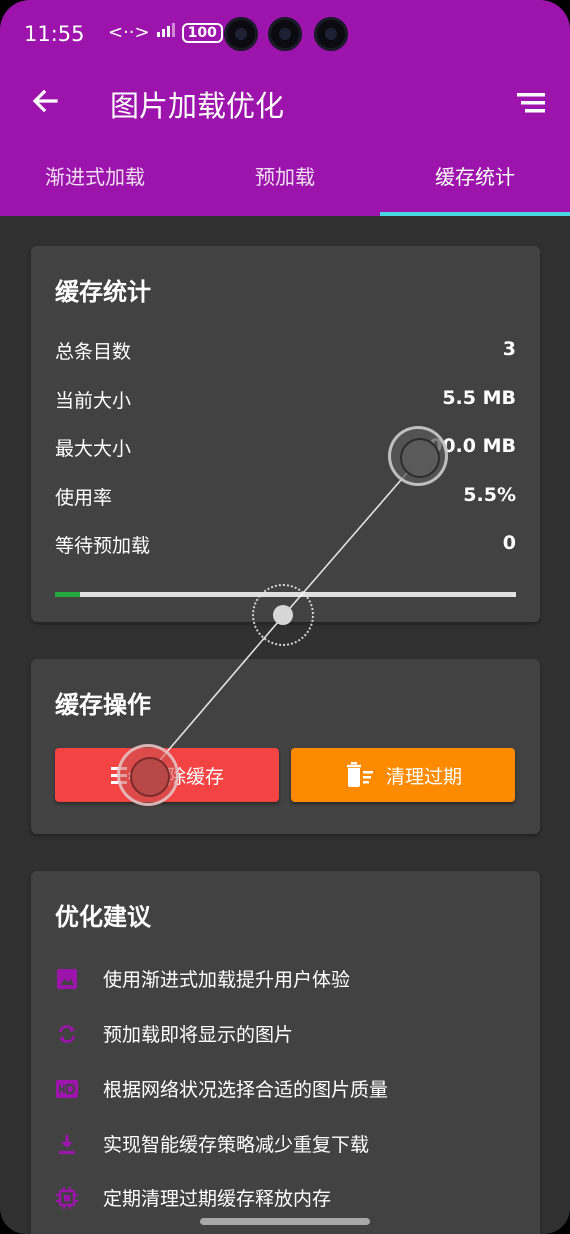 The height and width of the screenshot is (1234, 570). What do you see at coordinates (93, 449) in the screenshot?
I see `stat-label: 最大大小` at bounding box center [93, 449].